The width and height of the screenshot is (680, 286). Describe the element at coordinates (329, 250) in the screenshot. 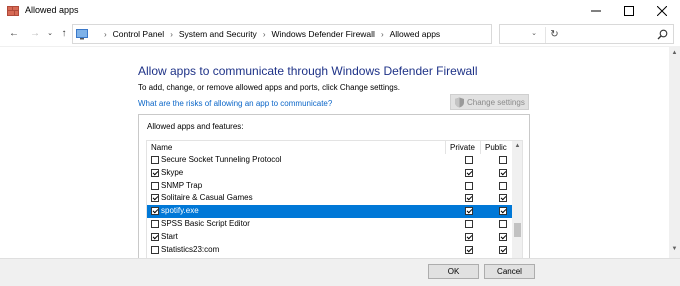

I see `table-row: Statistics23:com` at that location.